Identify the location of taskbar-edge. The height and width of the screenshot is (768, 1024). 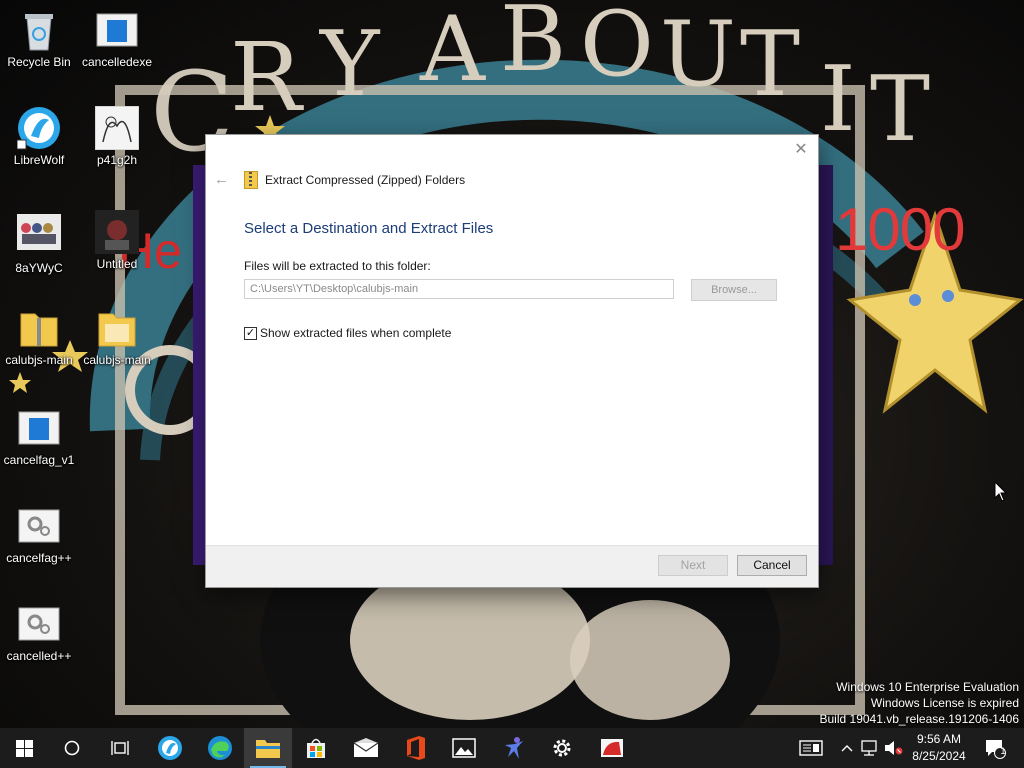
(220, 748).